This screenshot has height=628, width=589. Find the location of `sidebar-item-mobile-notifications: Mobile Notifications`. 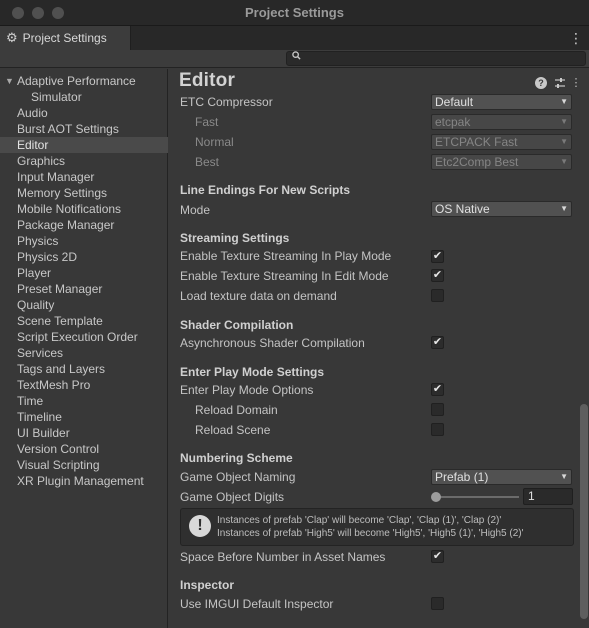

sidebar-item-mobile-notifications: Mobile Notifications is located at coordinates (84, 209).